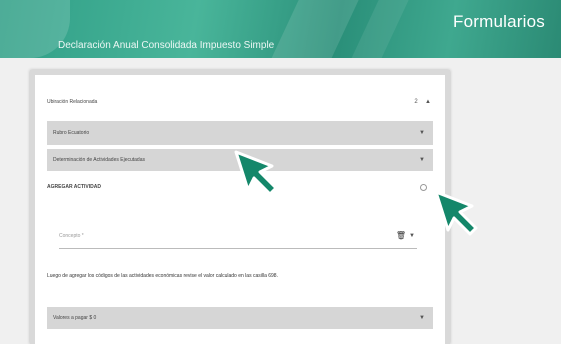 This screenshot has width=561, height=344. What do you see at coordinates (240, 318) in the screenshot?
I see `dropdown-valores: Valores a pagar $ 0 ▼` at bounding box center [240, 318].